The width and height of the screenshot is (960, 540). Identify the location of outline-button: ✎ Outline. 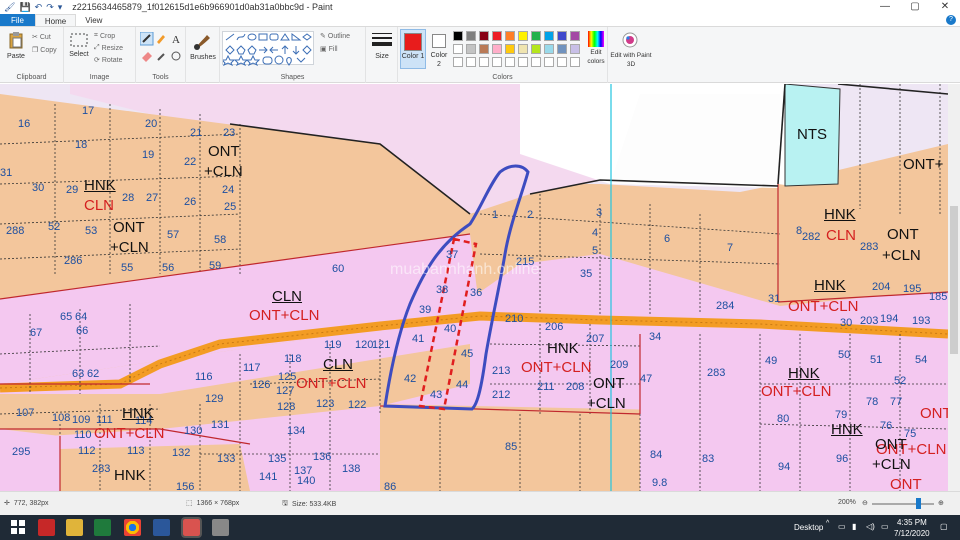
(335, 36).